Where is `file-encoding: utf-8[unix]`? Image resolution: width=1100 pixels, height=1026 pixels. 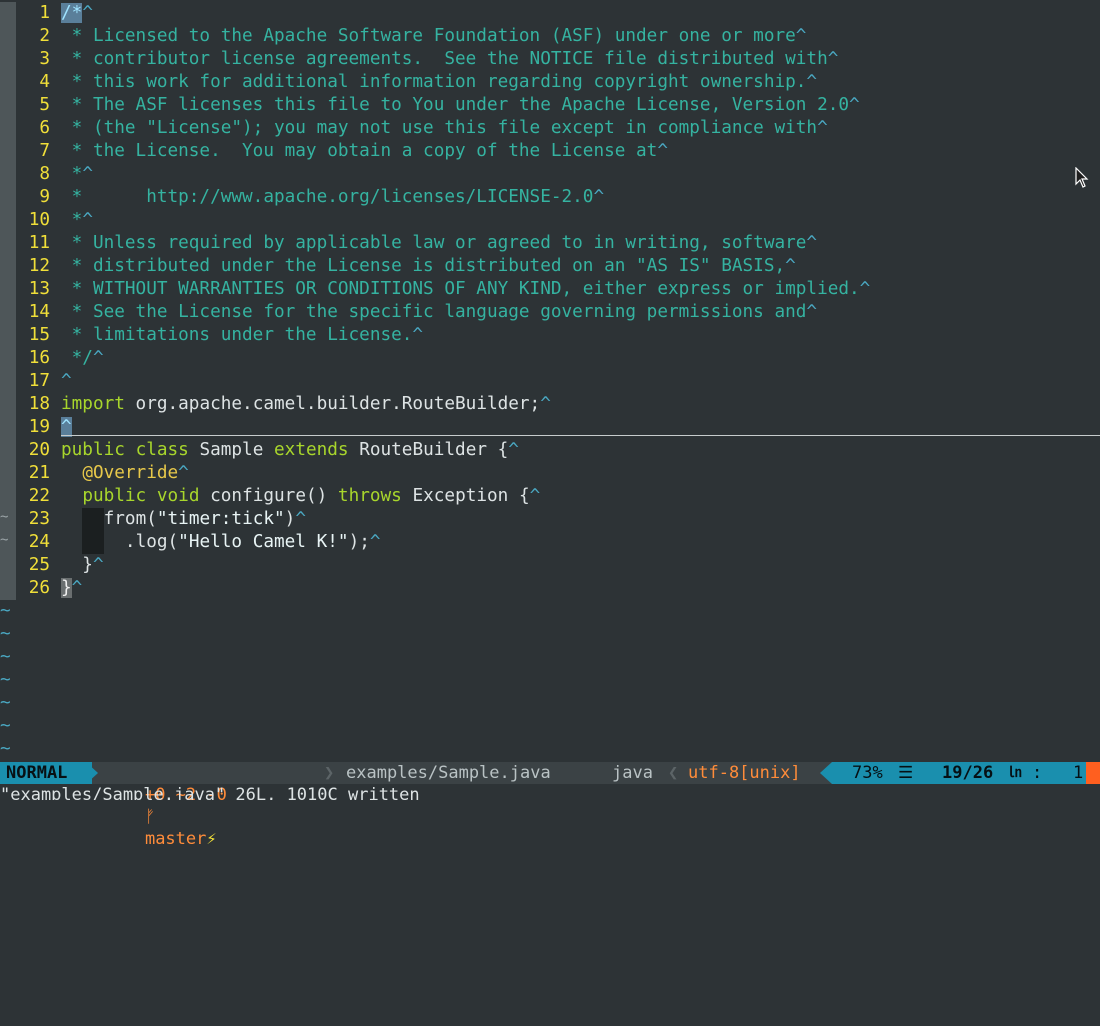 file-encoding: utf-8[unix] is located at coordinates (744, 773).